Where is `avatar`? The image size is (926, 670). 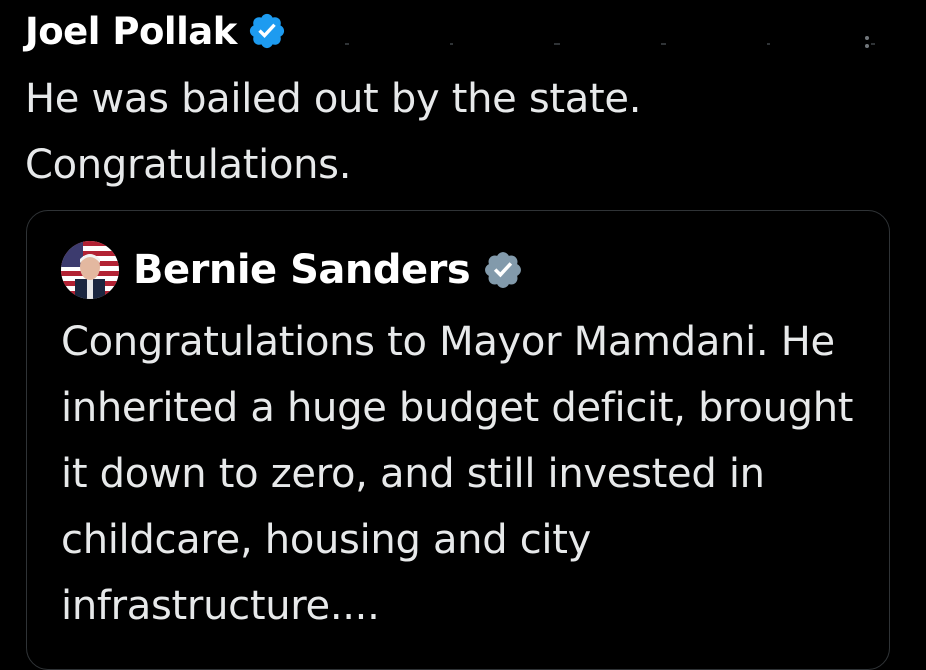 avatar is located at coordinates (90, 270).